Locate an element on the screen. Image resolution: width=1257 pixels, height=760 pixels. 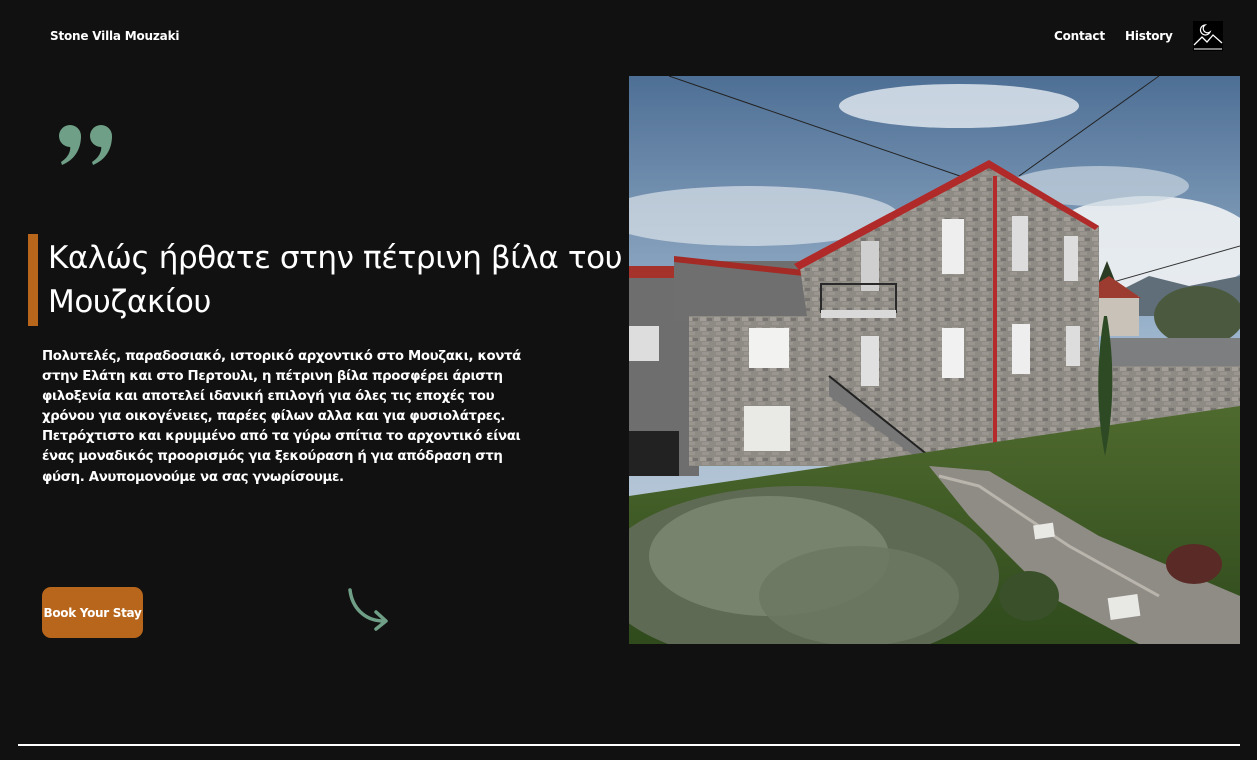
curved-arrow-icon is located at coordinates (369, 612).